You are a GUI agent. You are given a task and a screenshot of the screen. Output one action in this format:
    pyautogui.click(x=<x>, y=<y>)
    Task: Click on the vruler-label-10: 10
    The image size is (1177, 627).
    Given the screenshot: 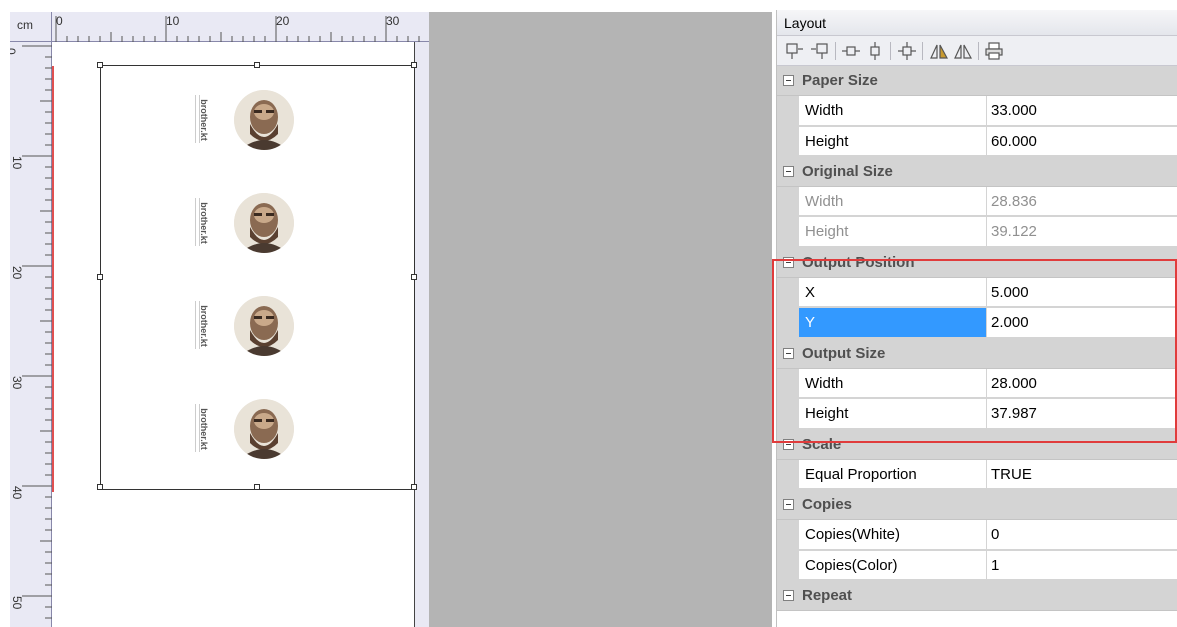 What is the action you would take?
    pyautogui.click(x=17, y=163)
    